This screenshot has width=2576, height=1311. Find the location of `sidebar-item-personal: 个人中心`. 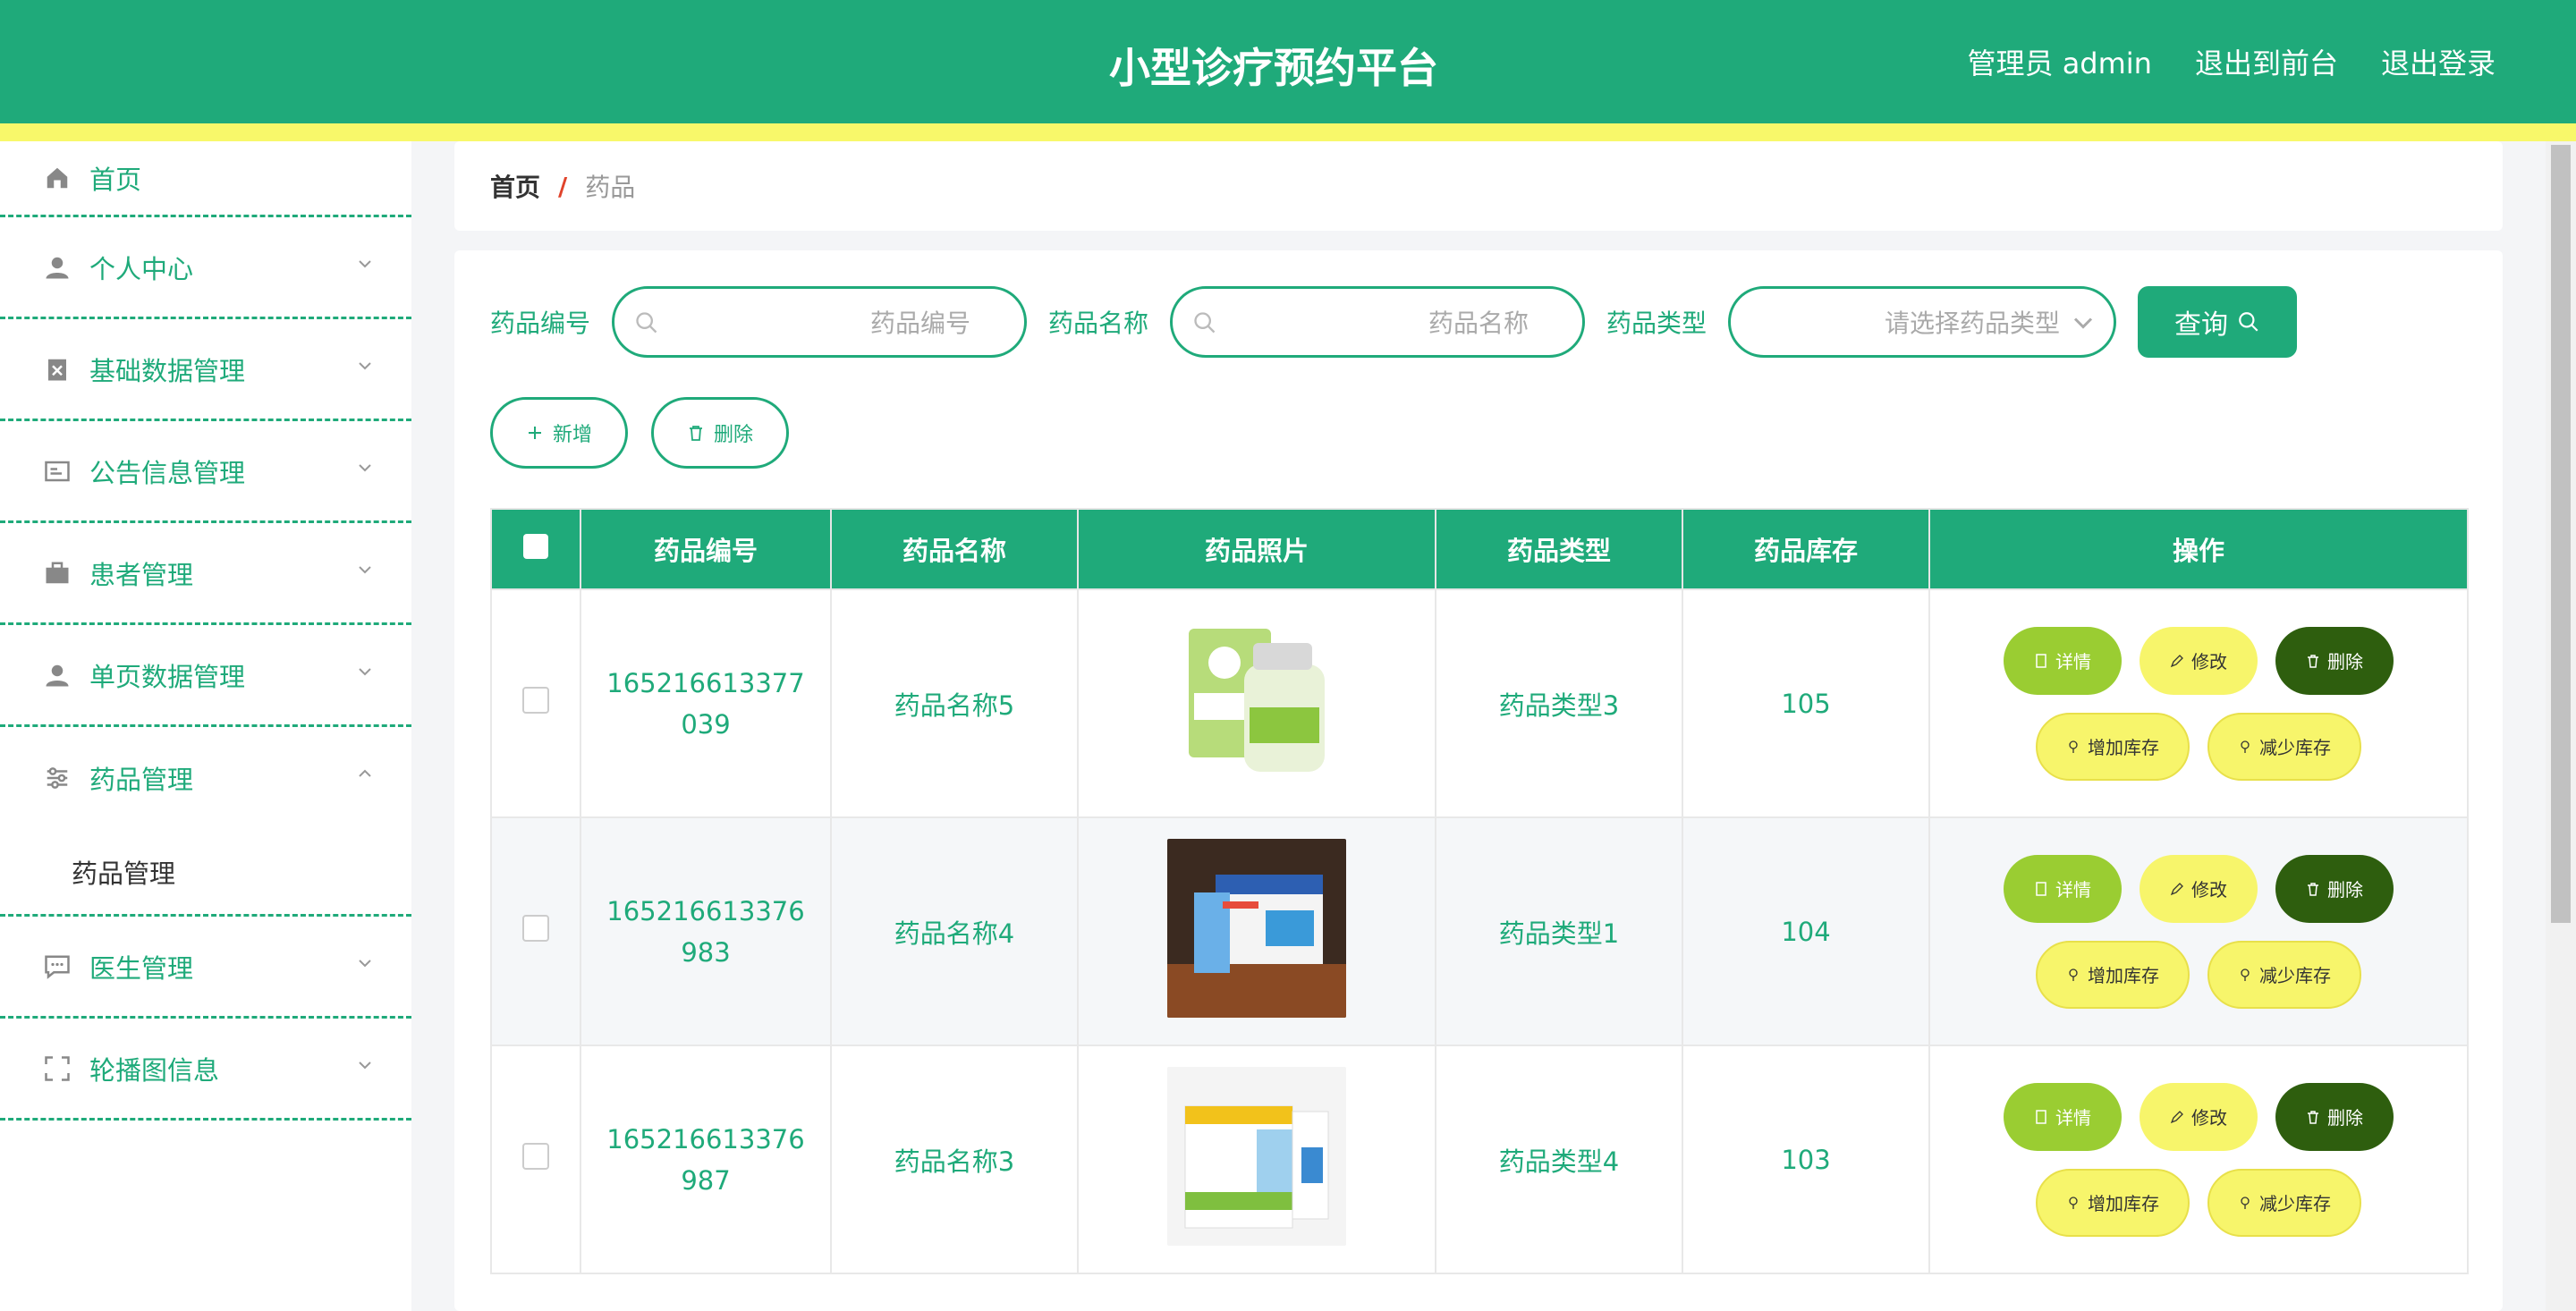

sidebar-item-personal: 个人中心 is located at coordinates (205, 268).